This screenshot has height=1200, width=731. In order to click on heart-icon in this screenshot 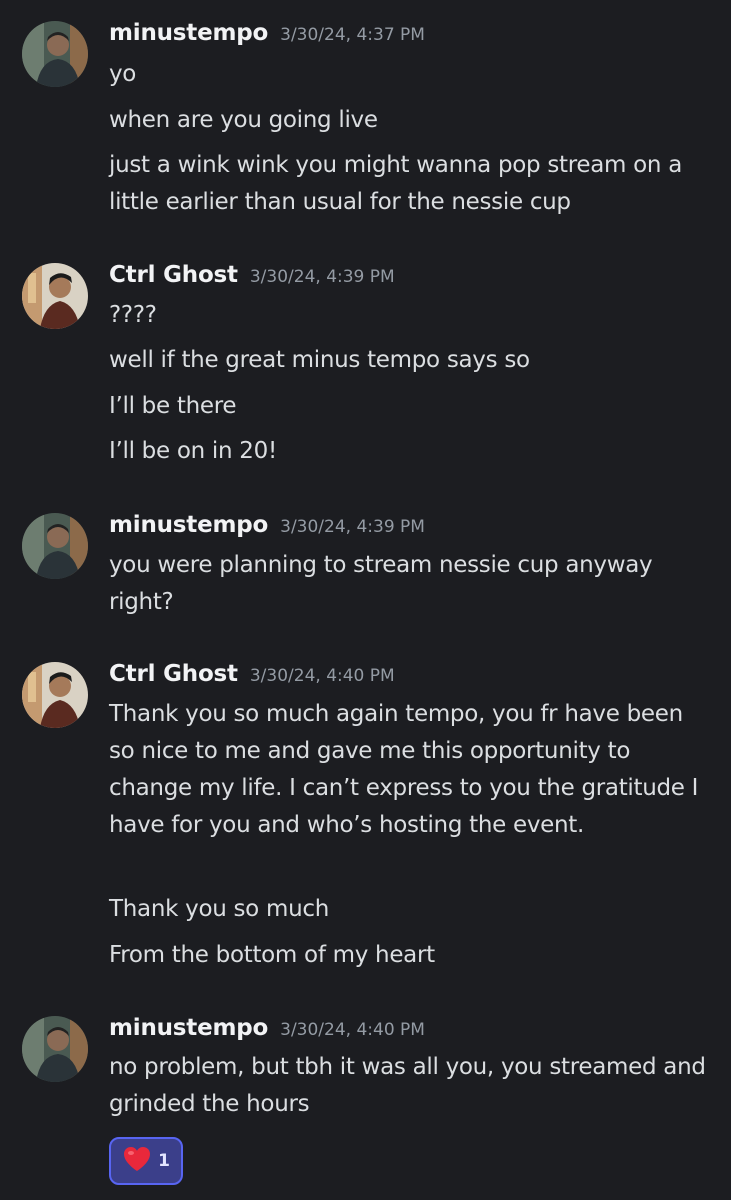, I will do `click(137, 1161)`.